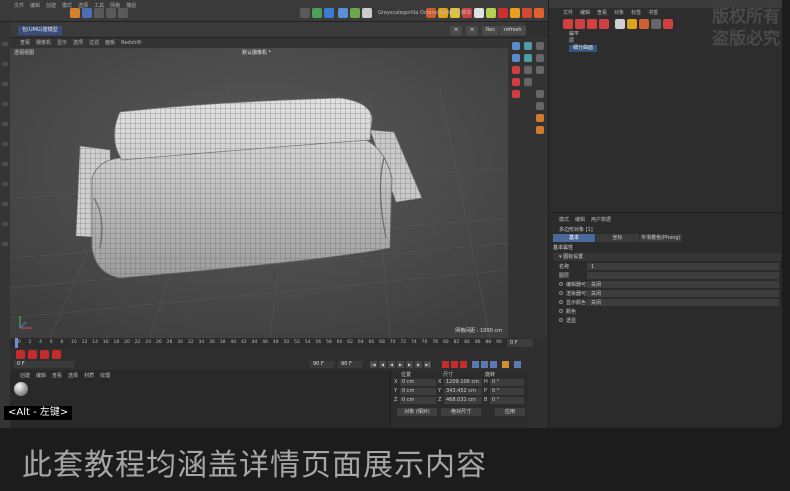 This screenshot has height=491, width=790. I want to click on am-subsection: ▾ 图标设置, so click(667, 257).